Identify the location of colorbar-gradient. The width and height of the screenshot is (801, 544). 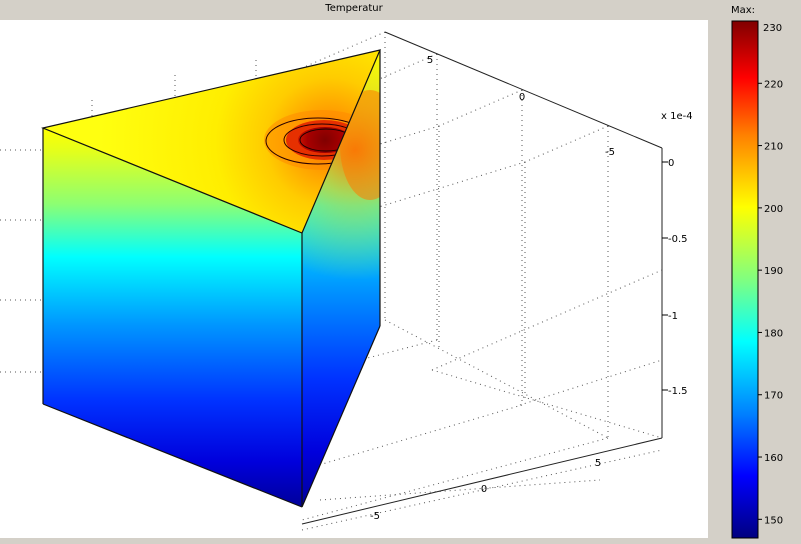
(745, 279).